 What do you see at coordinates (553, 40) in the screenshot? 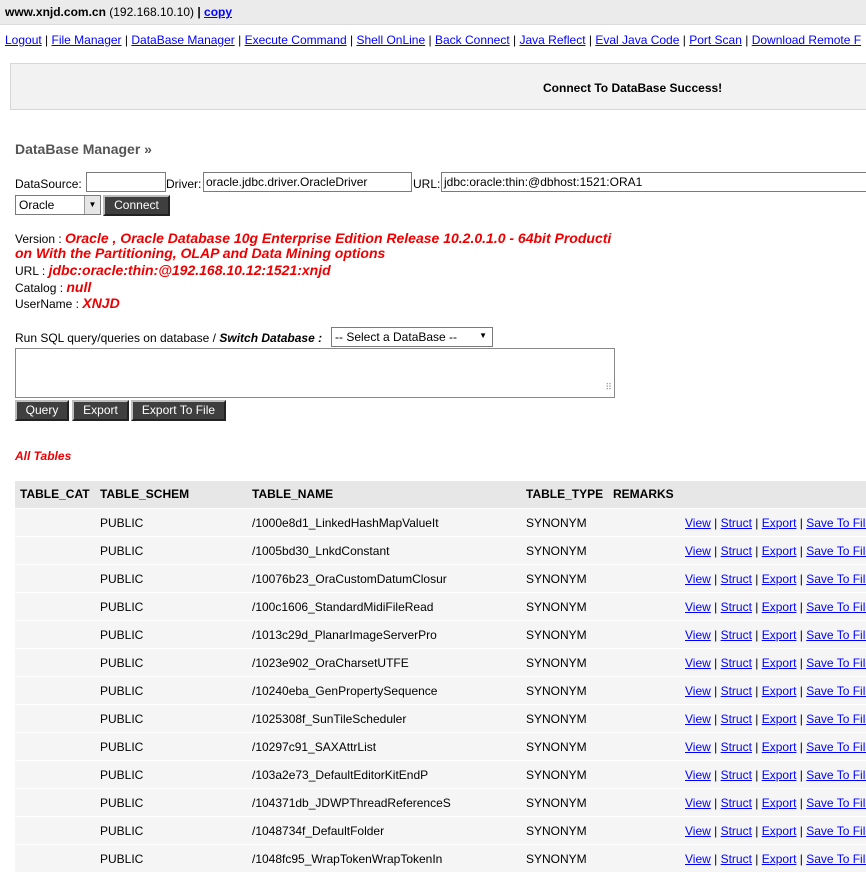
I see `nav-link-java-reflect: Java Reflect` at bounding box center [553, 40].